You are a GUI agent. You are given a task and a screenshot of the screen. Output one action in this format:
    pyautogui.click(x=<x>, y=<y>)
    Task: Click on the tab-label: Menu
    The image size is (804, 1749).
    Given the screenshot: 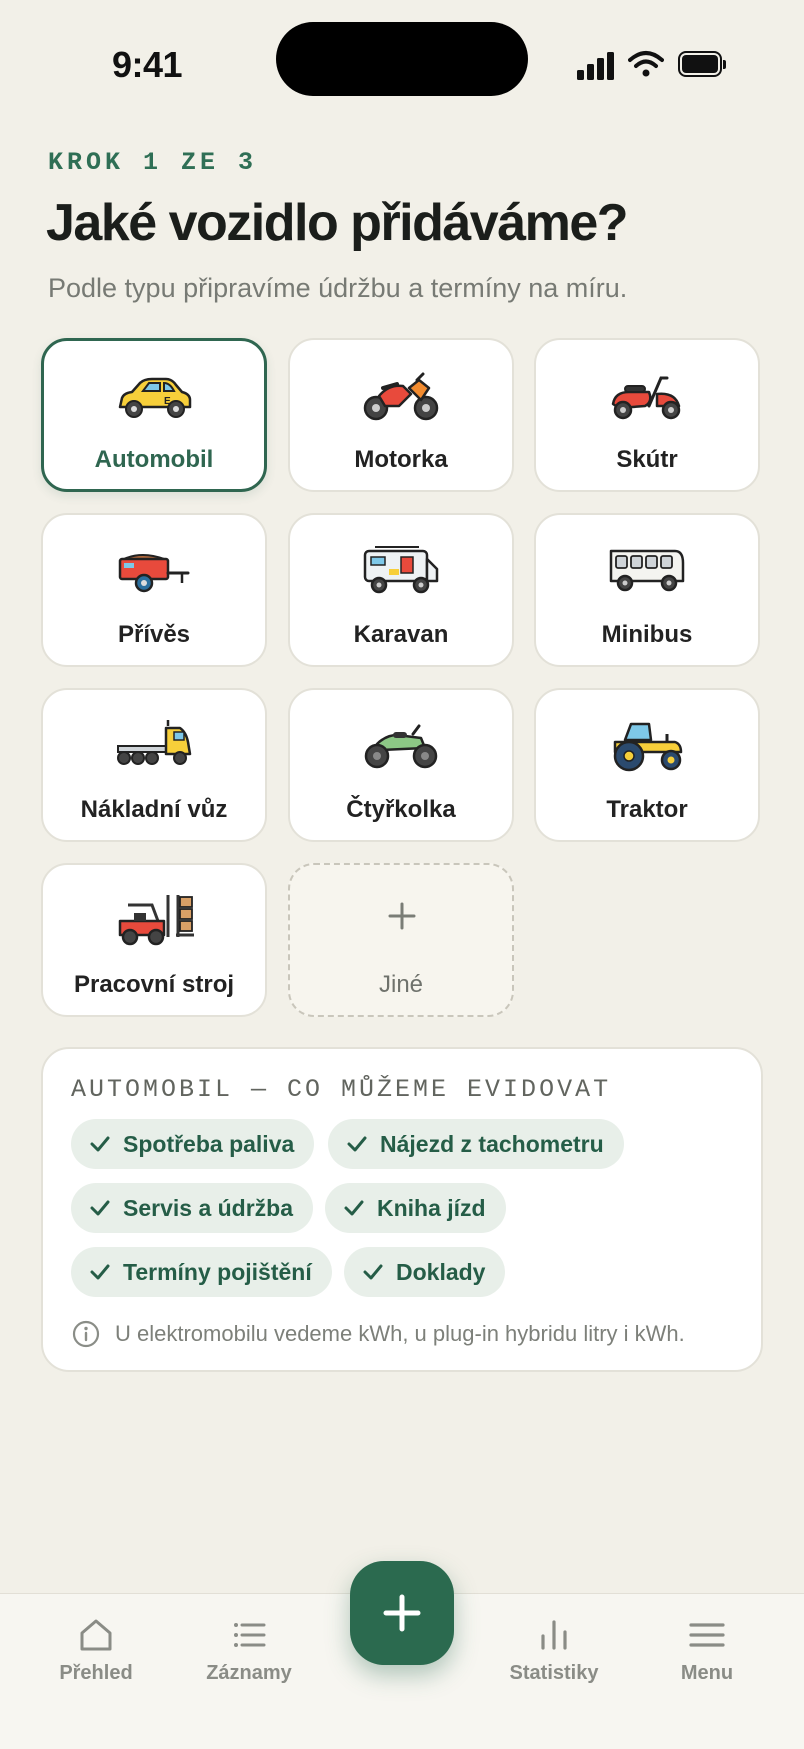 What is the action you would take?
    pyautogui.click(x=707, y=1673)
    